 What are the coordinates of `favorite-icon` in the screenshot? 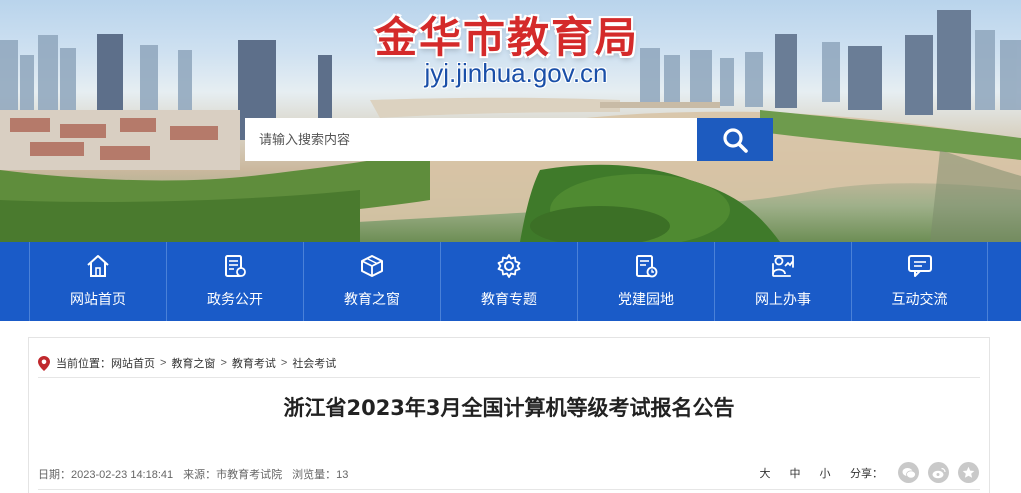 It's located at (968, 472).